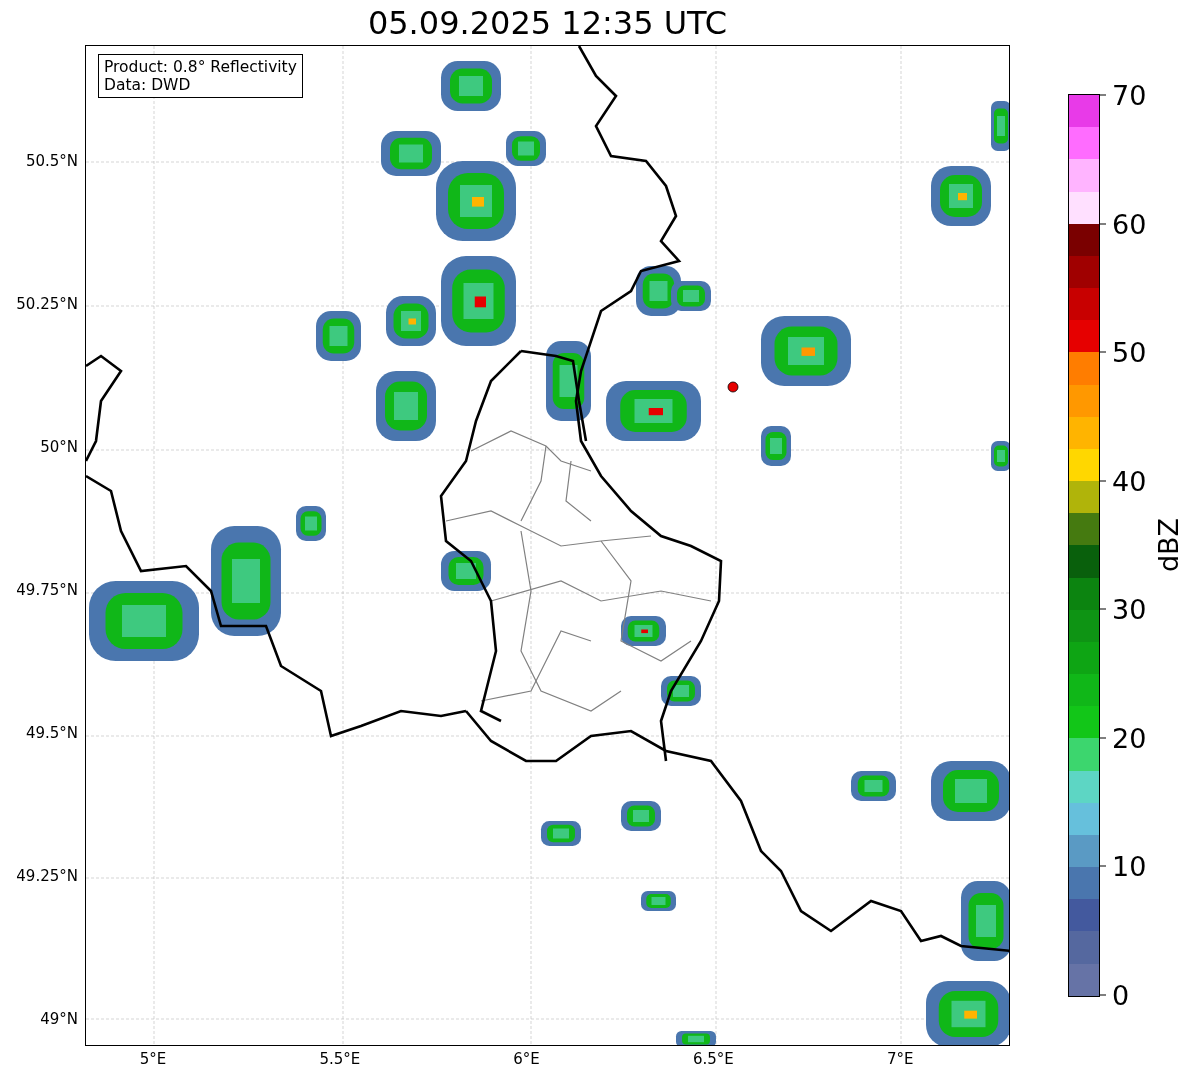 This screenshot has height=1081, width=1202. I want to click on axis-tick-label: 7°E, so click(900, 1059).